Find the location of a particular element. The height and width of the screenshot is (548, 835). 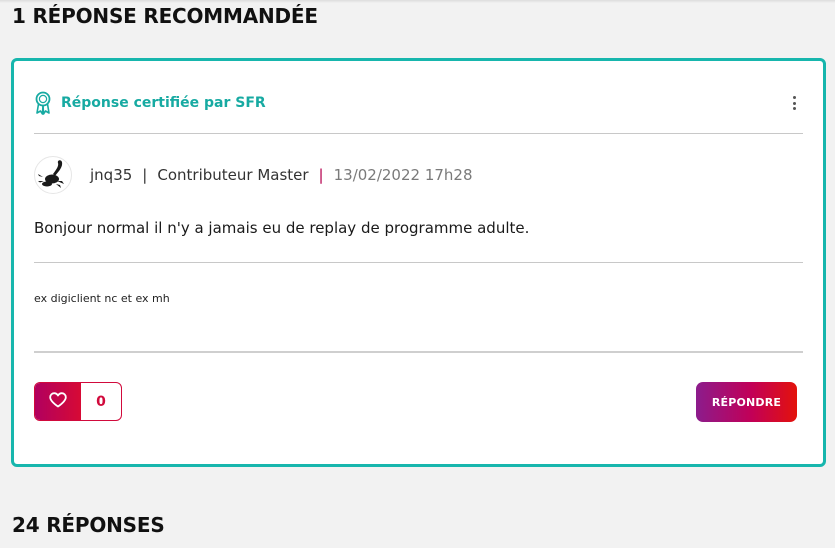

heart-icon is located at coordinates (58, 401).